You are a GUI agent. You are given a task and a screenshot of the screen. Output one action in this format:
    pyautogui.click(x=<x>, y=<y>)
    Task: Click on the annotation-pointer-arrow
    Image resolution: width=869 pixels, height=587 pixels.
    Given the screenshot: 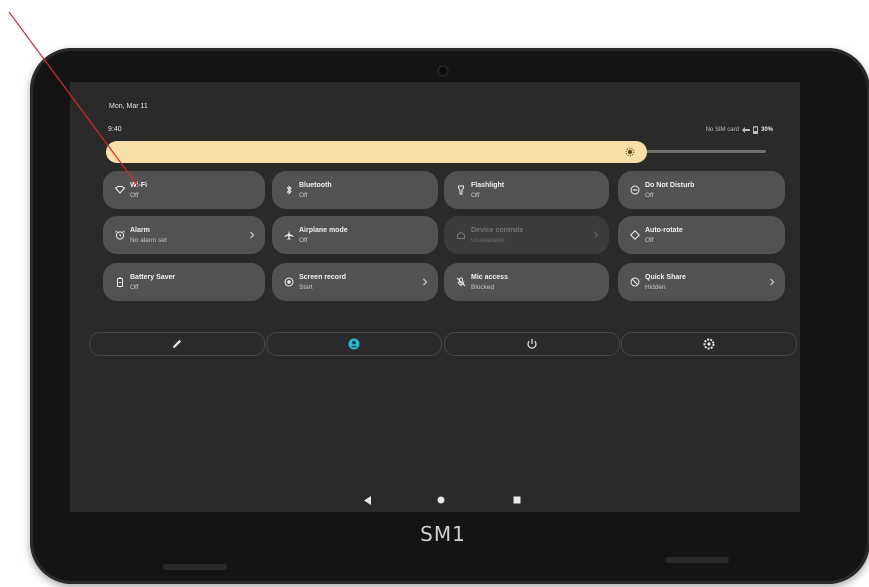 What is the action you would take?
    pyautogui.click(x=73, y=99)
    